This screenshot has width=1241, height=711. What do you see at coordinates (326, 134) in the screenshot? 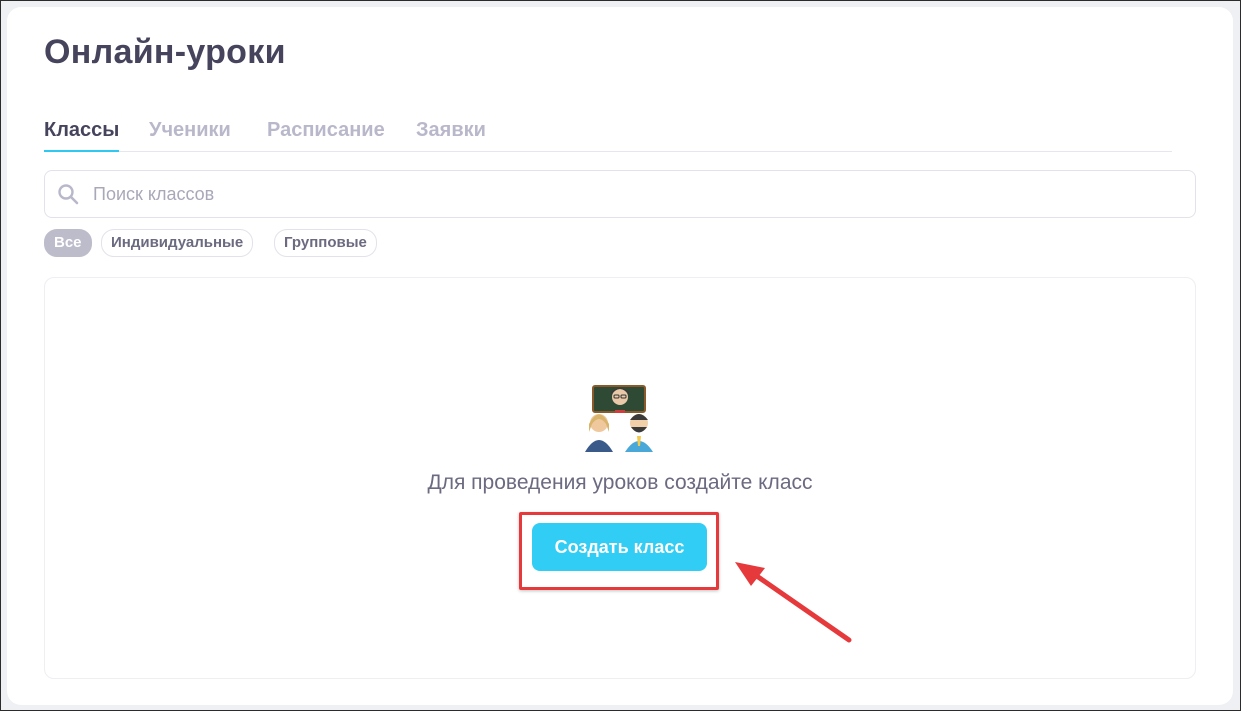
I see `tab-schedule: Расписание` at bounding box center [326, 134].